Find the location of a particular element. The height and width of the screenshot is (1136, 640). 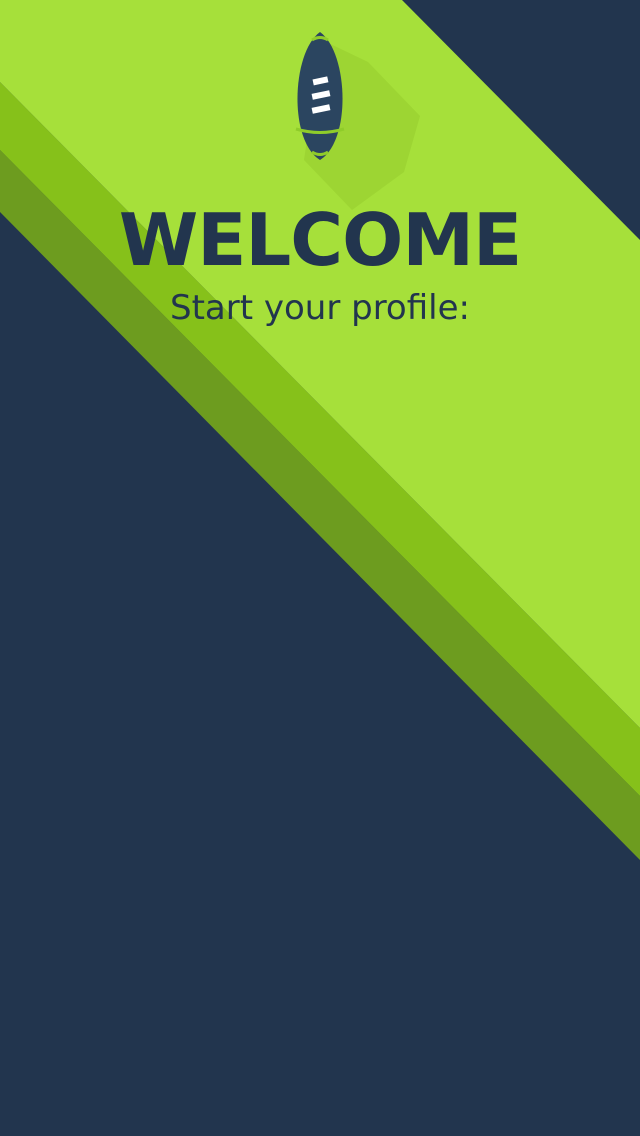

welcome-subtitle: Start your profile: is located at coordinates (320, 308).